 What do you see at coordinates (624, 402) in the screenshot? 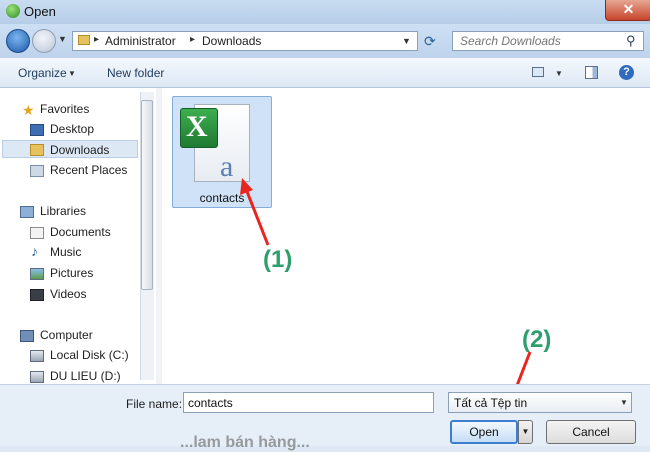
I see `chevron-down-icon: ▼` at bounding box center [624, 402].